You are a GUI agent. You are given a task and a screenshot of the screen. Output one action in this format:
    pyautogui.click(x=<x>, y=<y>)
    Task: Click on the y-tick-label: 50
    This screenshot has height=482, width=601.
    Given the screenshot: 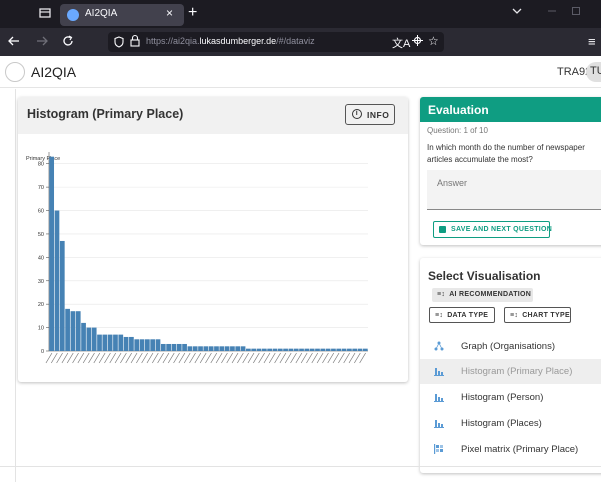 What is the action you would take?
    pyautogui.click(x=41, y=235)
    